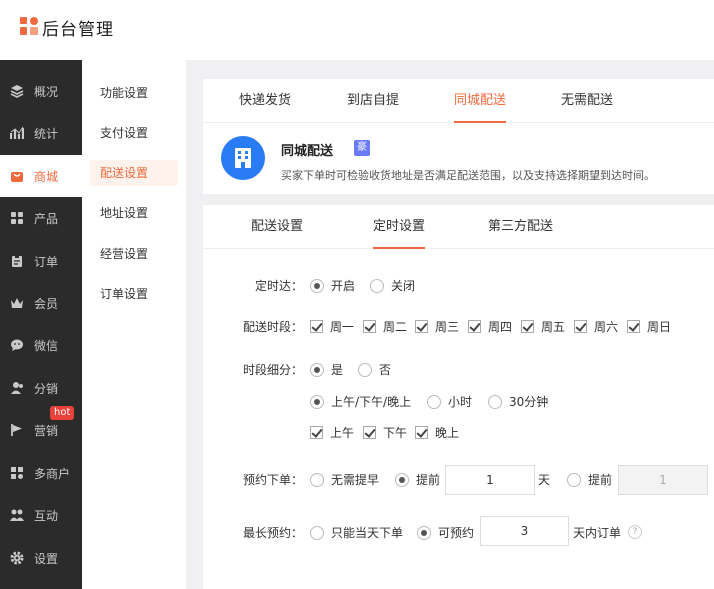  Describe the element at coordinates (524, 531) in the screenshot. I see `longest-days-input: 3` at that location.